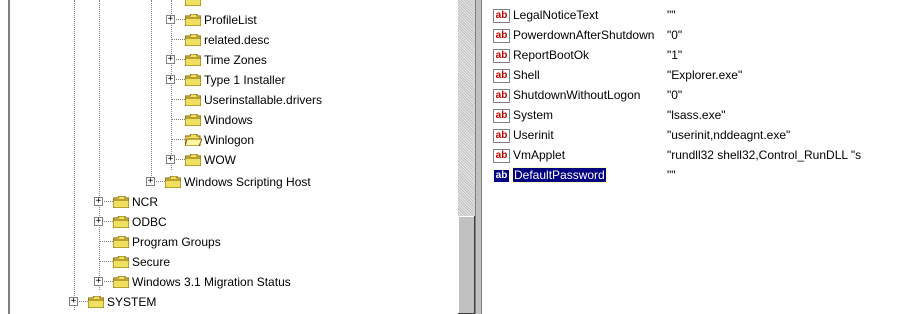 The width and height of the screenshot is (903, 314). I want to click on tree-item-label: Windows, so click(228, 120).